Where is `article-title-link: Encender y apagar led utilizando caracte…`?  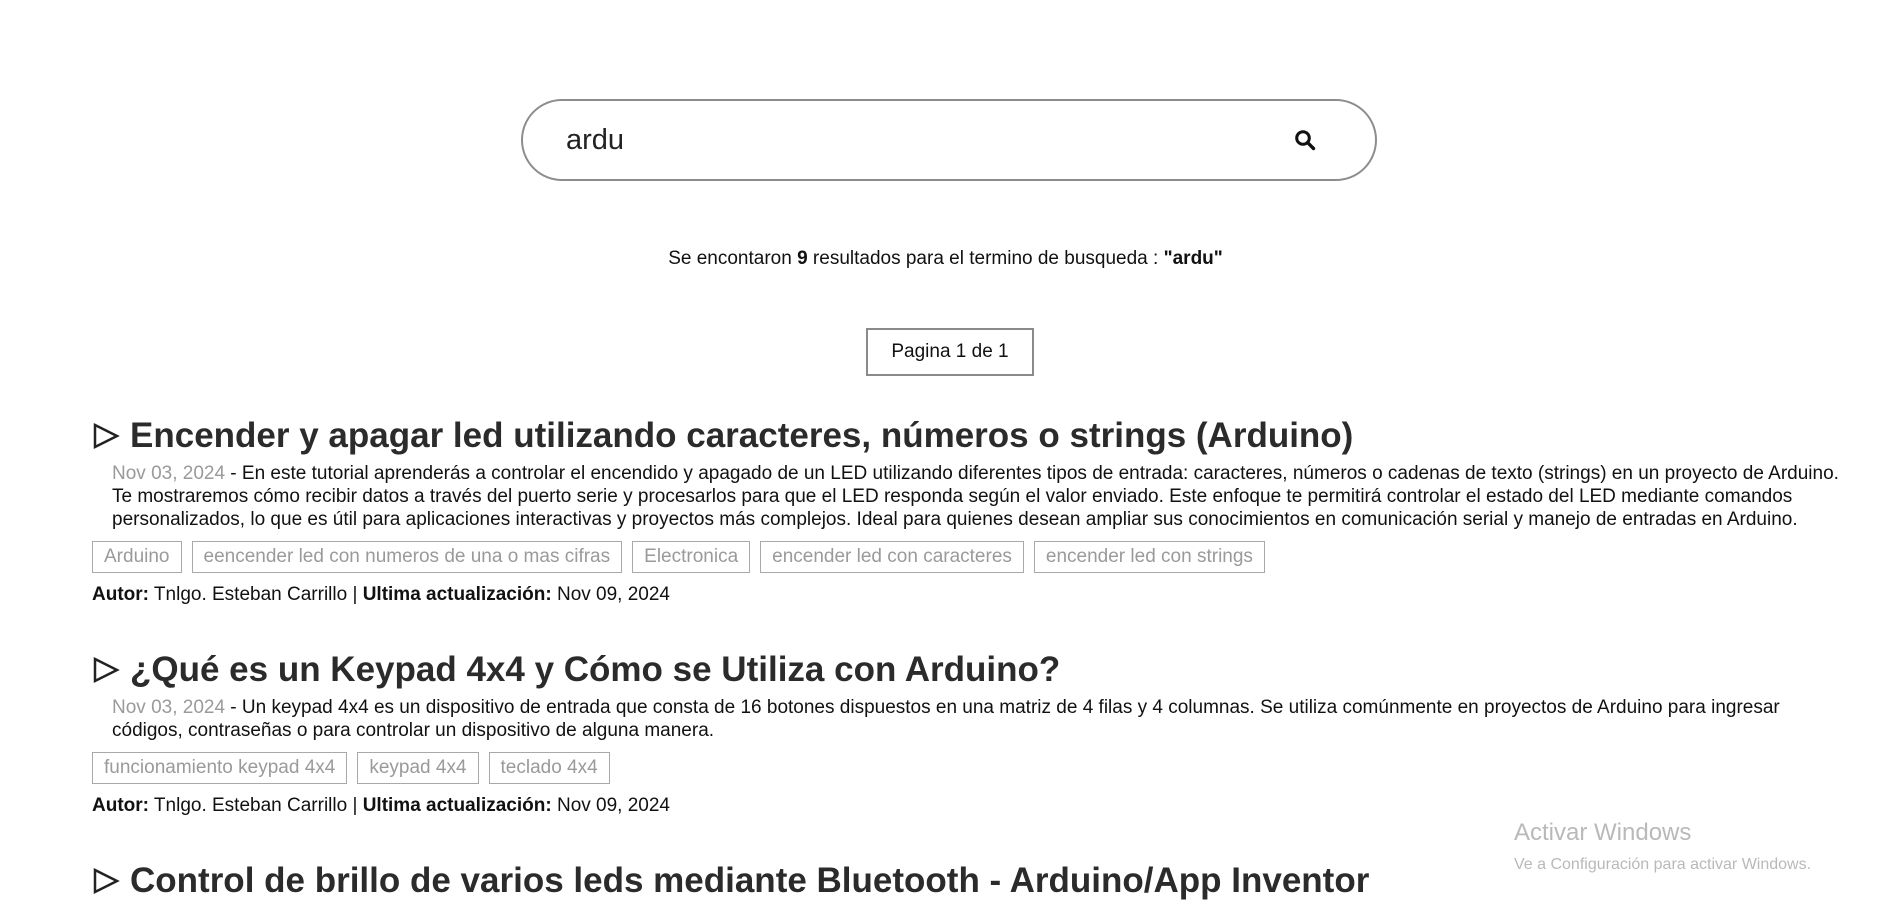
article-title-link: Encender y apagar led utilizando caracte… is located at coordinates (741, 436).